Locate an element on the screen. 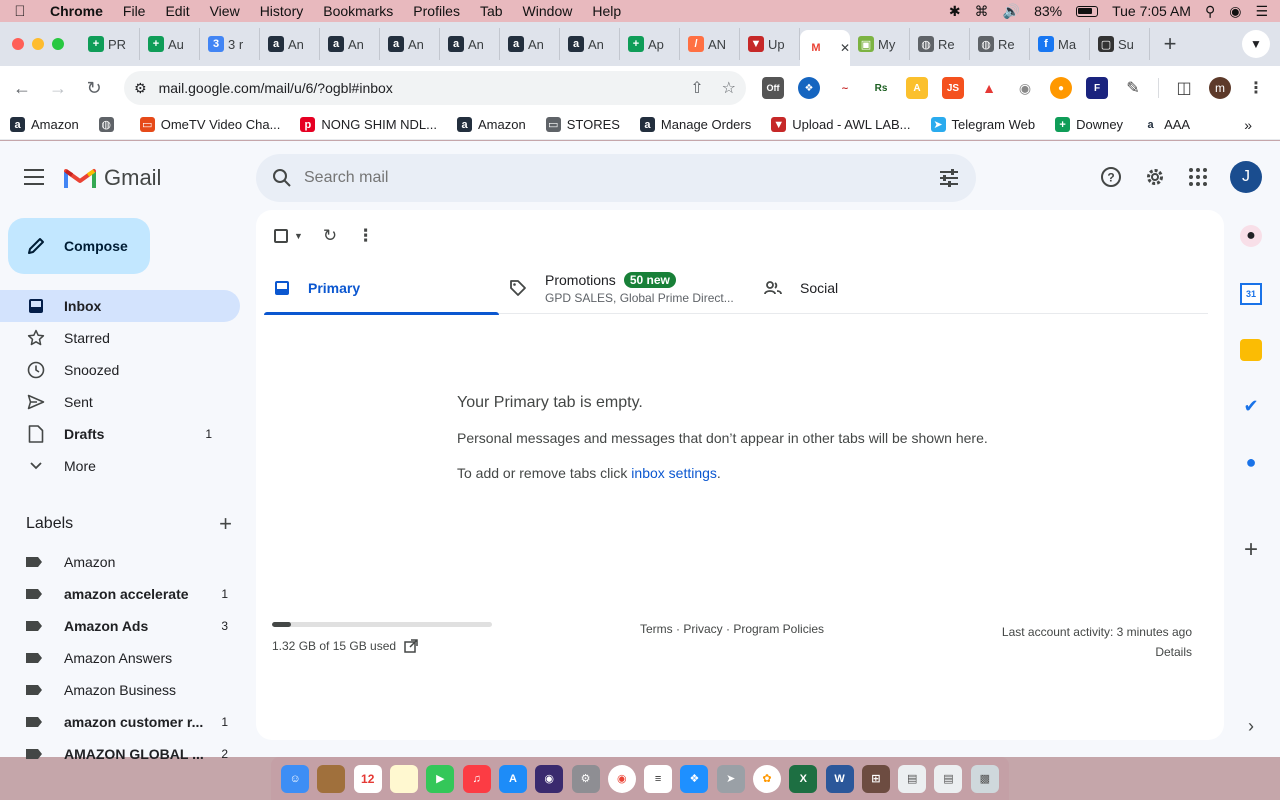 The height and width of the screenshot is (800, 1280). side-panel-icon: ◫ is located at coordinates (1184, 88).